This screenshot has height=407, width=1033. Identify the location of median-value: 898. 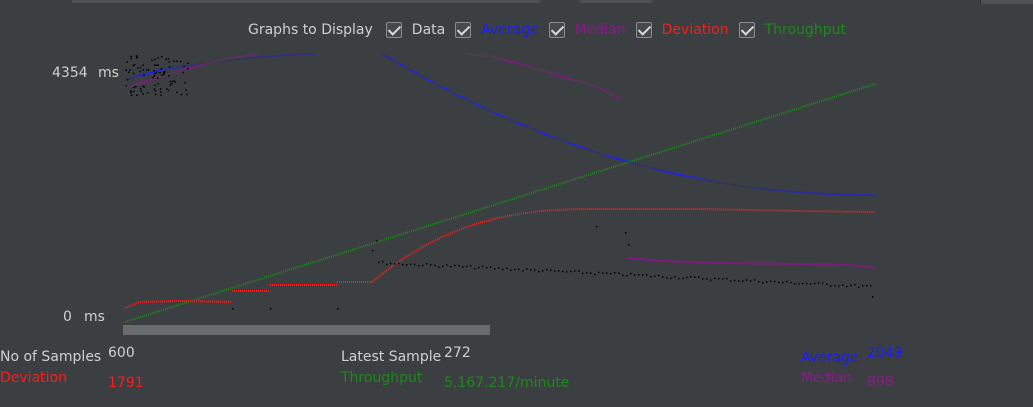
(880, 382).